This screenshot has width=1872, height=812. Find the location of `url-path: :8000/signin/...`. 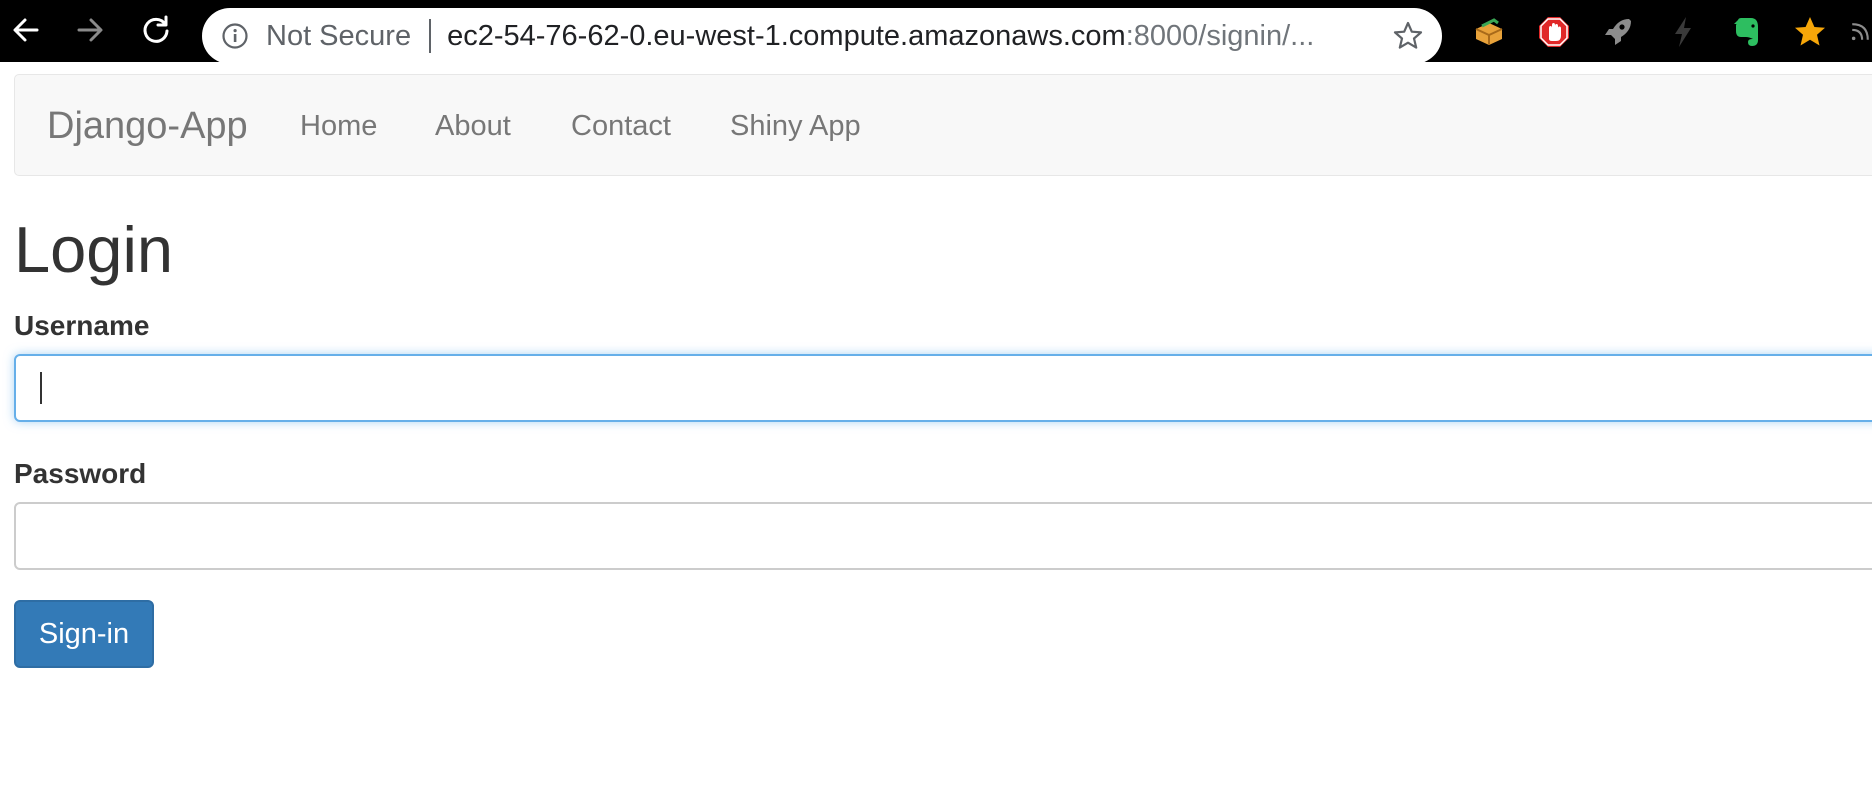

url-path: :8000/signin/... is located at coordinates (1220, 35).